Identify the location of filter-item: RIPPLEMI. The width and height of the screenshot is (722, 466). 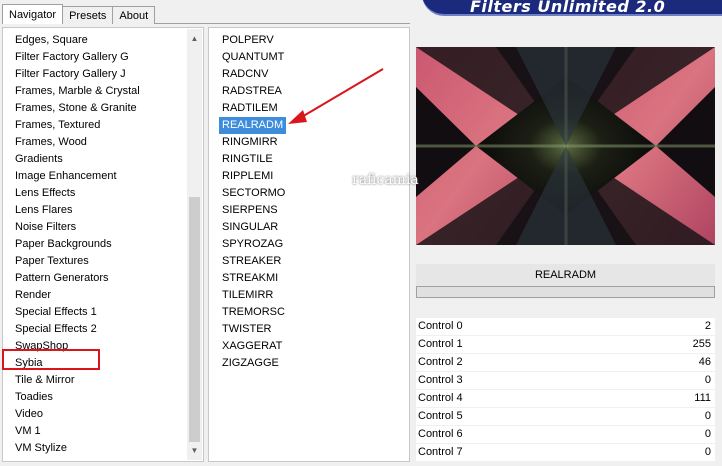
(247, 176).